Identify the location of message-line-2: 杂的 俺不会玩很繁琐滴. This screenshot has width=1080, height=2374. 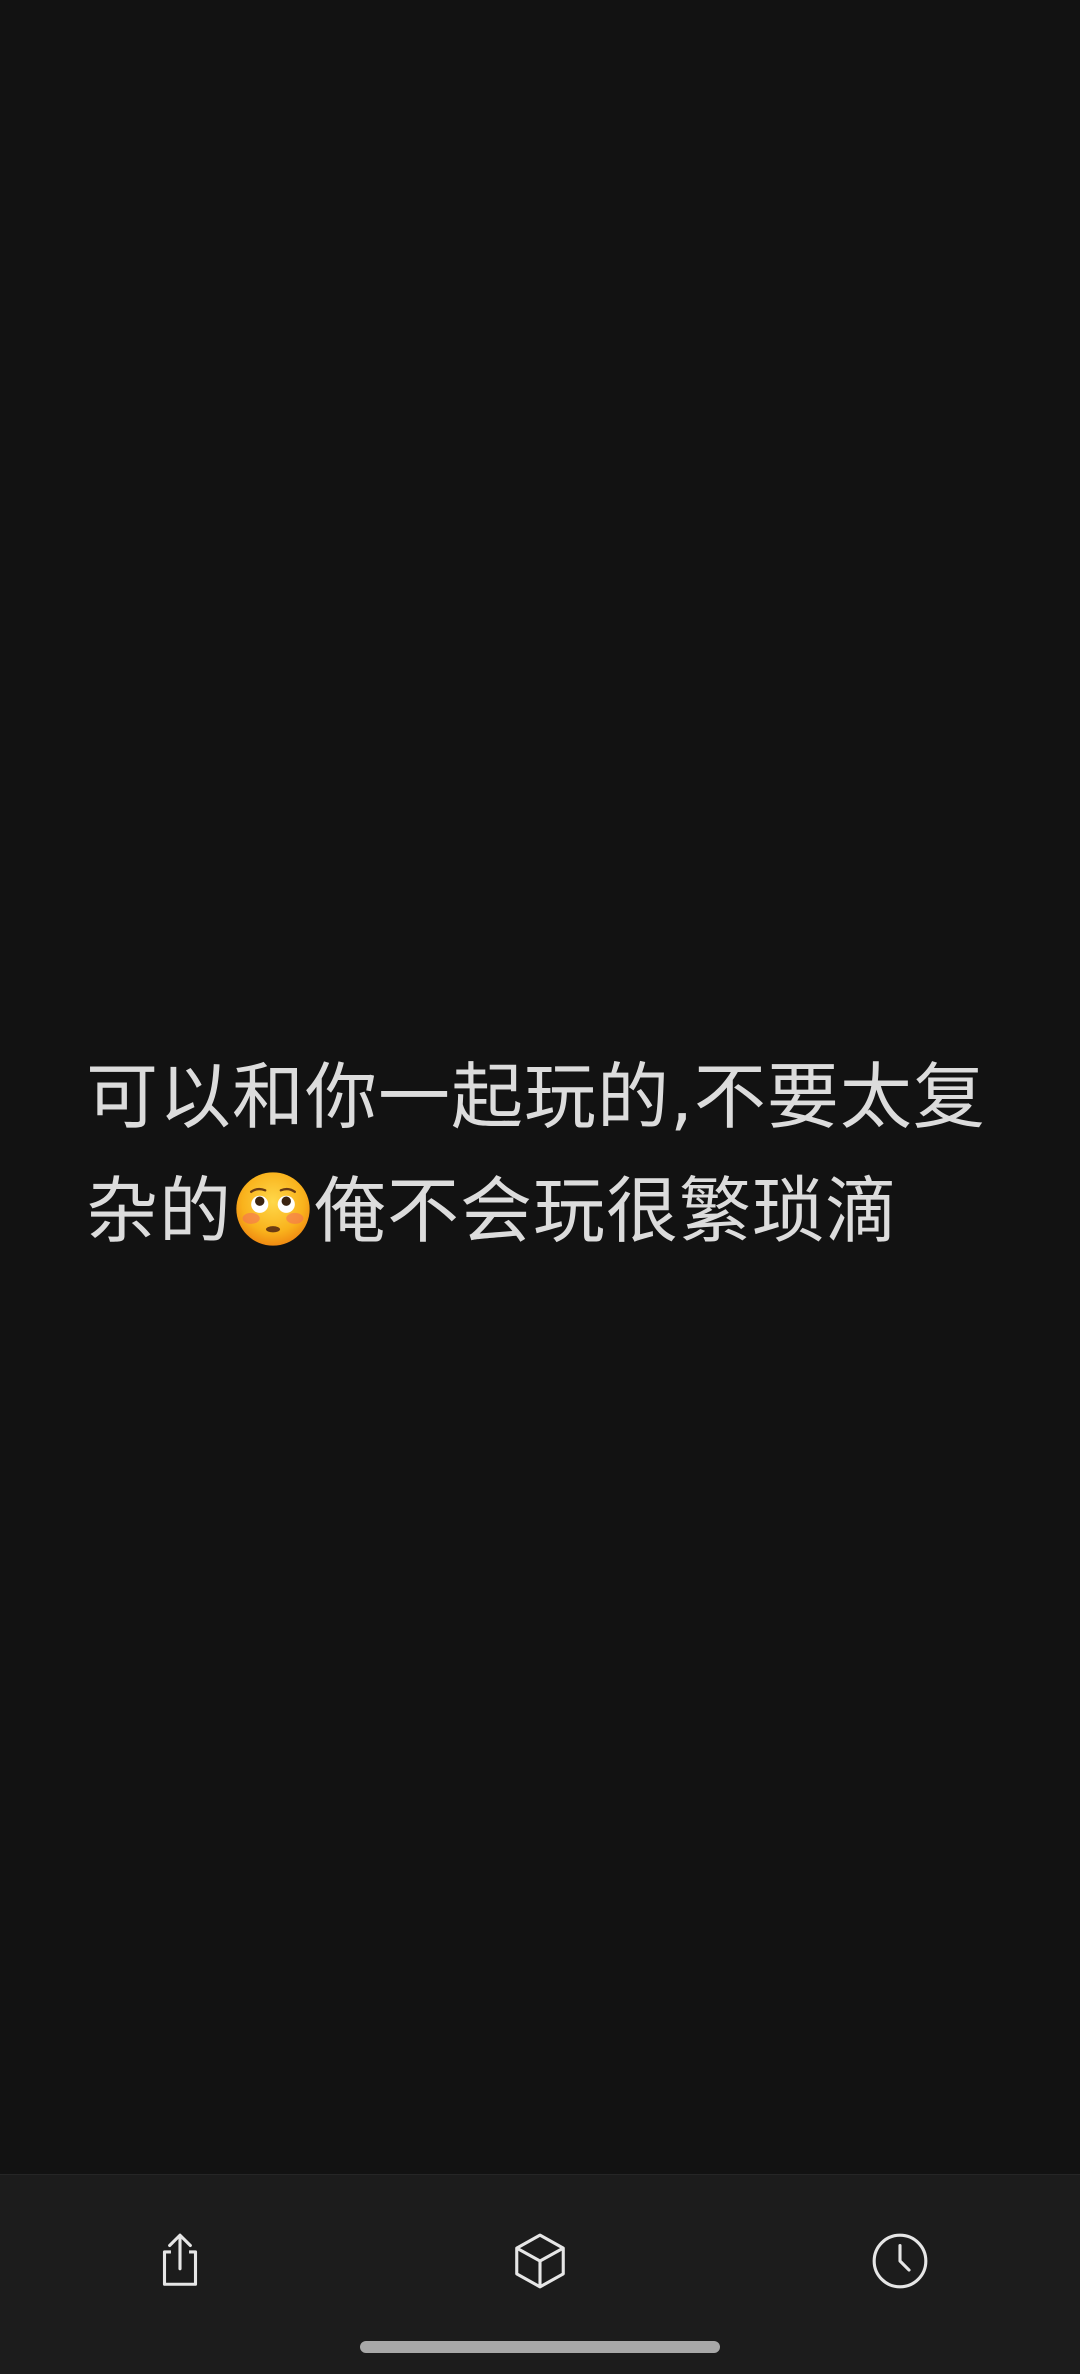
(546, 1211).